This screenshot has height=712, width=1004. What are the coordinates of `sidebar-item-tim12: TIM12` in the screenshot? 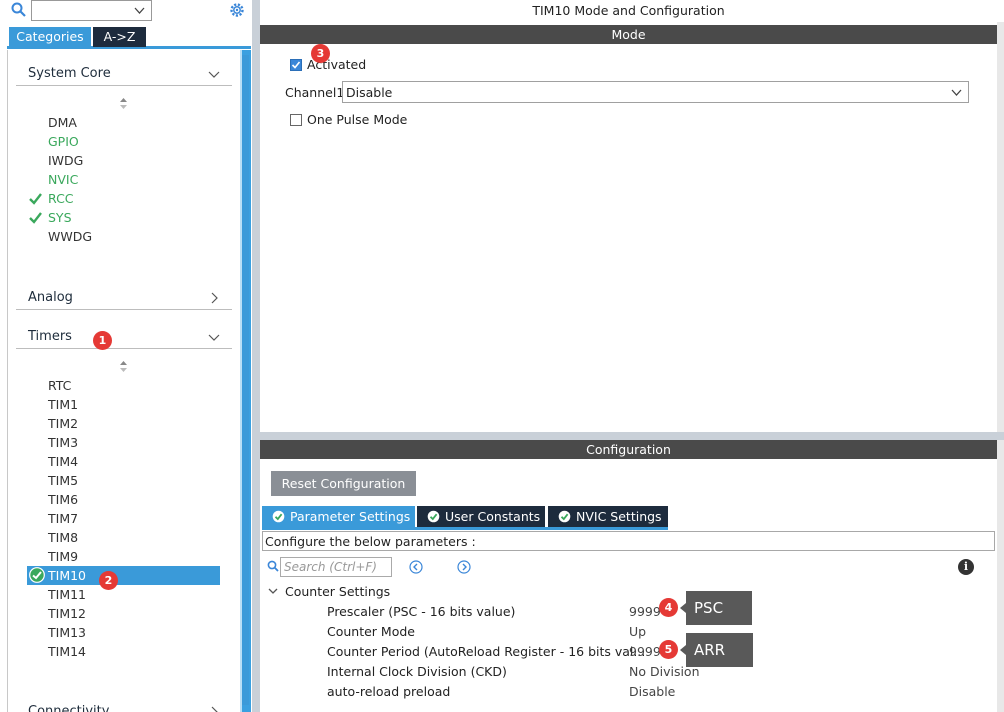 It's located at (67, 613).